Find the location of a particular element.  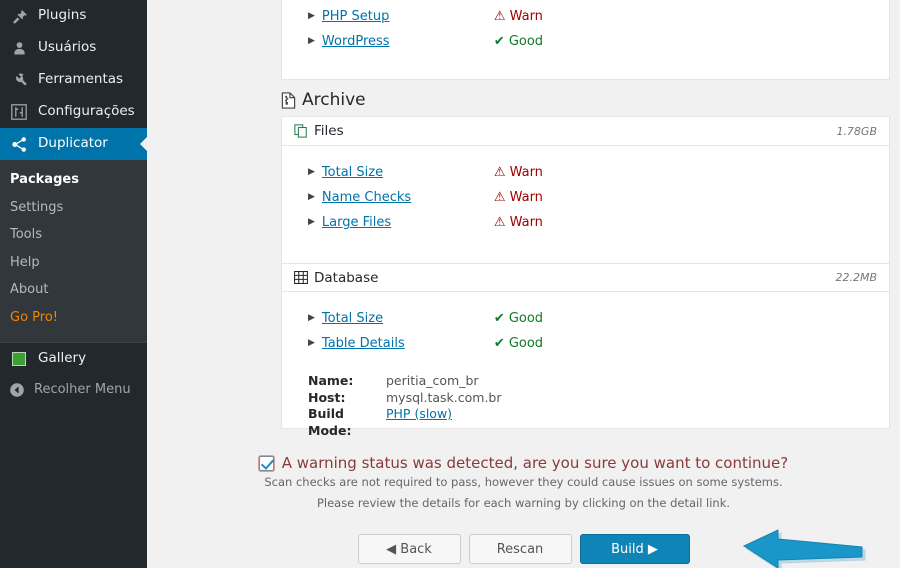

scan-row: ▶ Total Size ✔ Good is located at coordinates (585, 318).